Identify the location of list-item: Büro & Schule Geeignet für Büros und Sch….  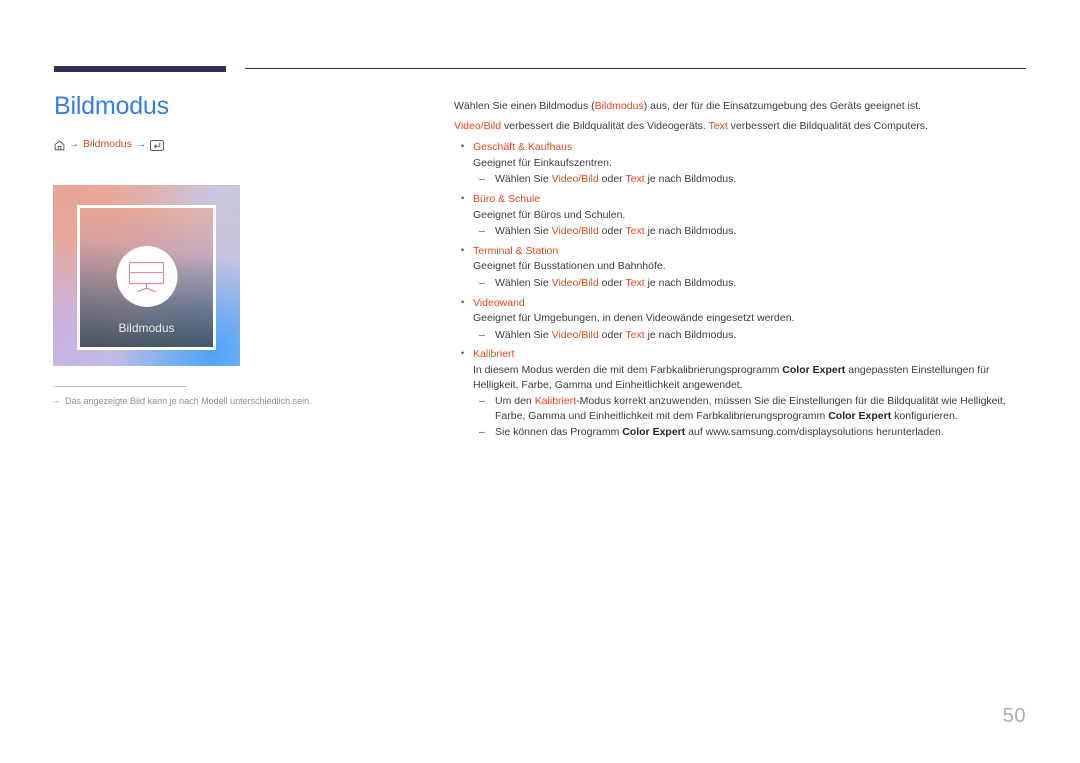
(740, 215).